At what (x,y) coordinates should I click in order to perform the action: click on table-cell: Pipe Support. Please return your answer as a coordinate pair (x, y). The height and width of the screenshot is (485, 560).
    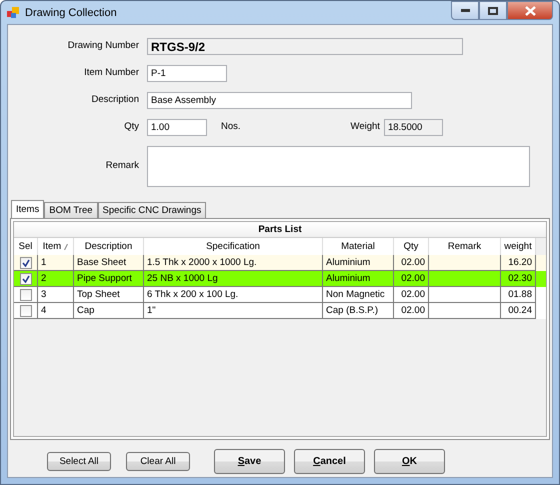
    Looking at the image, I should click on (104, 278).